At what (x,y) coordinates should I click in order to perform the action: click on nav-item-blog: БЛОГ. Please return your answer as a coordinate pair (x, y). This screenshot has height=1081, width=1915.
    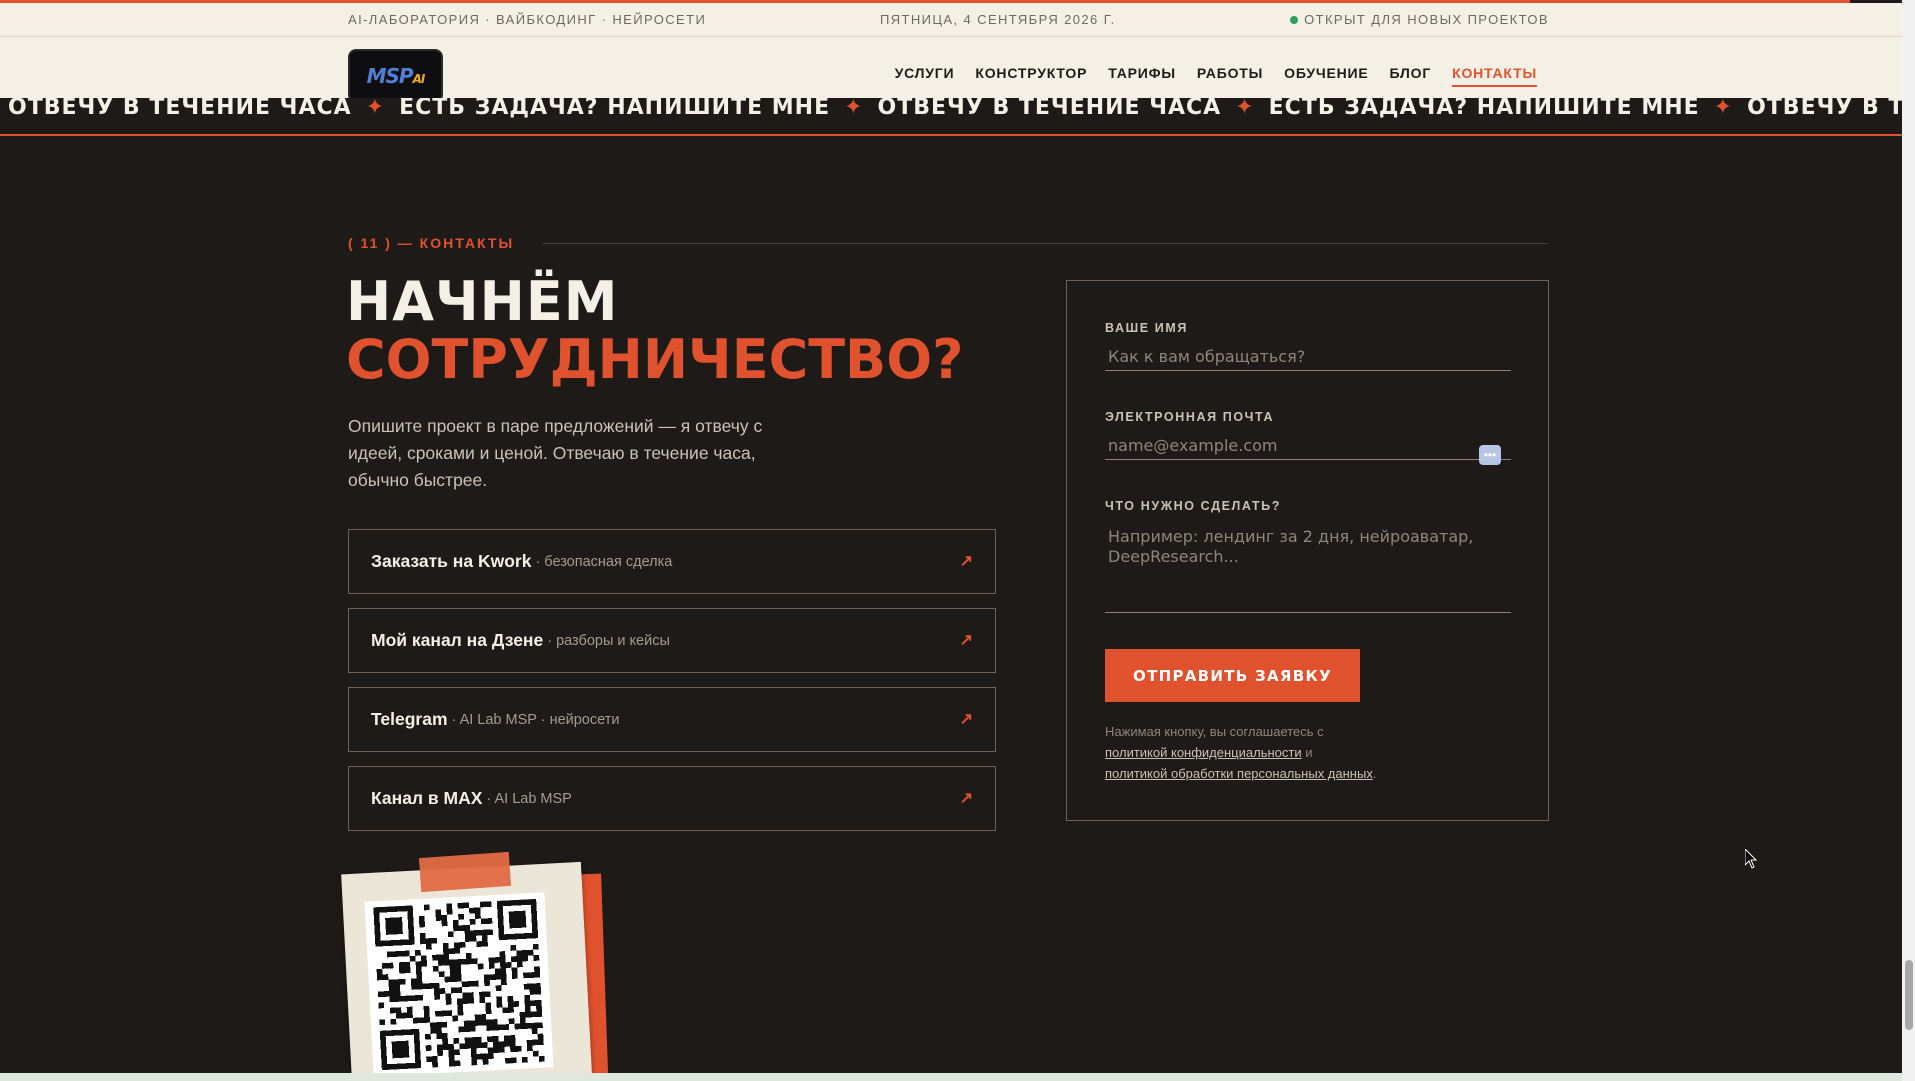
    Looking at the image, I should click on (1411, 76).